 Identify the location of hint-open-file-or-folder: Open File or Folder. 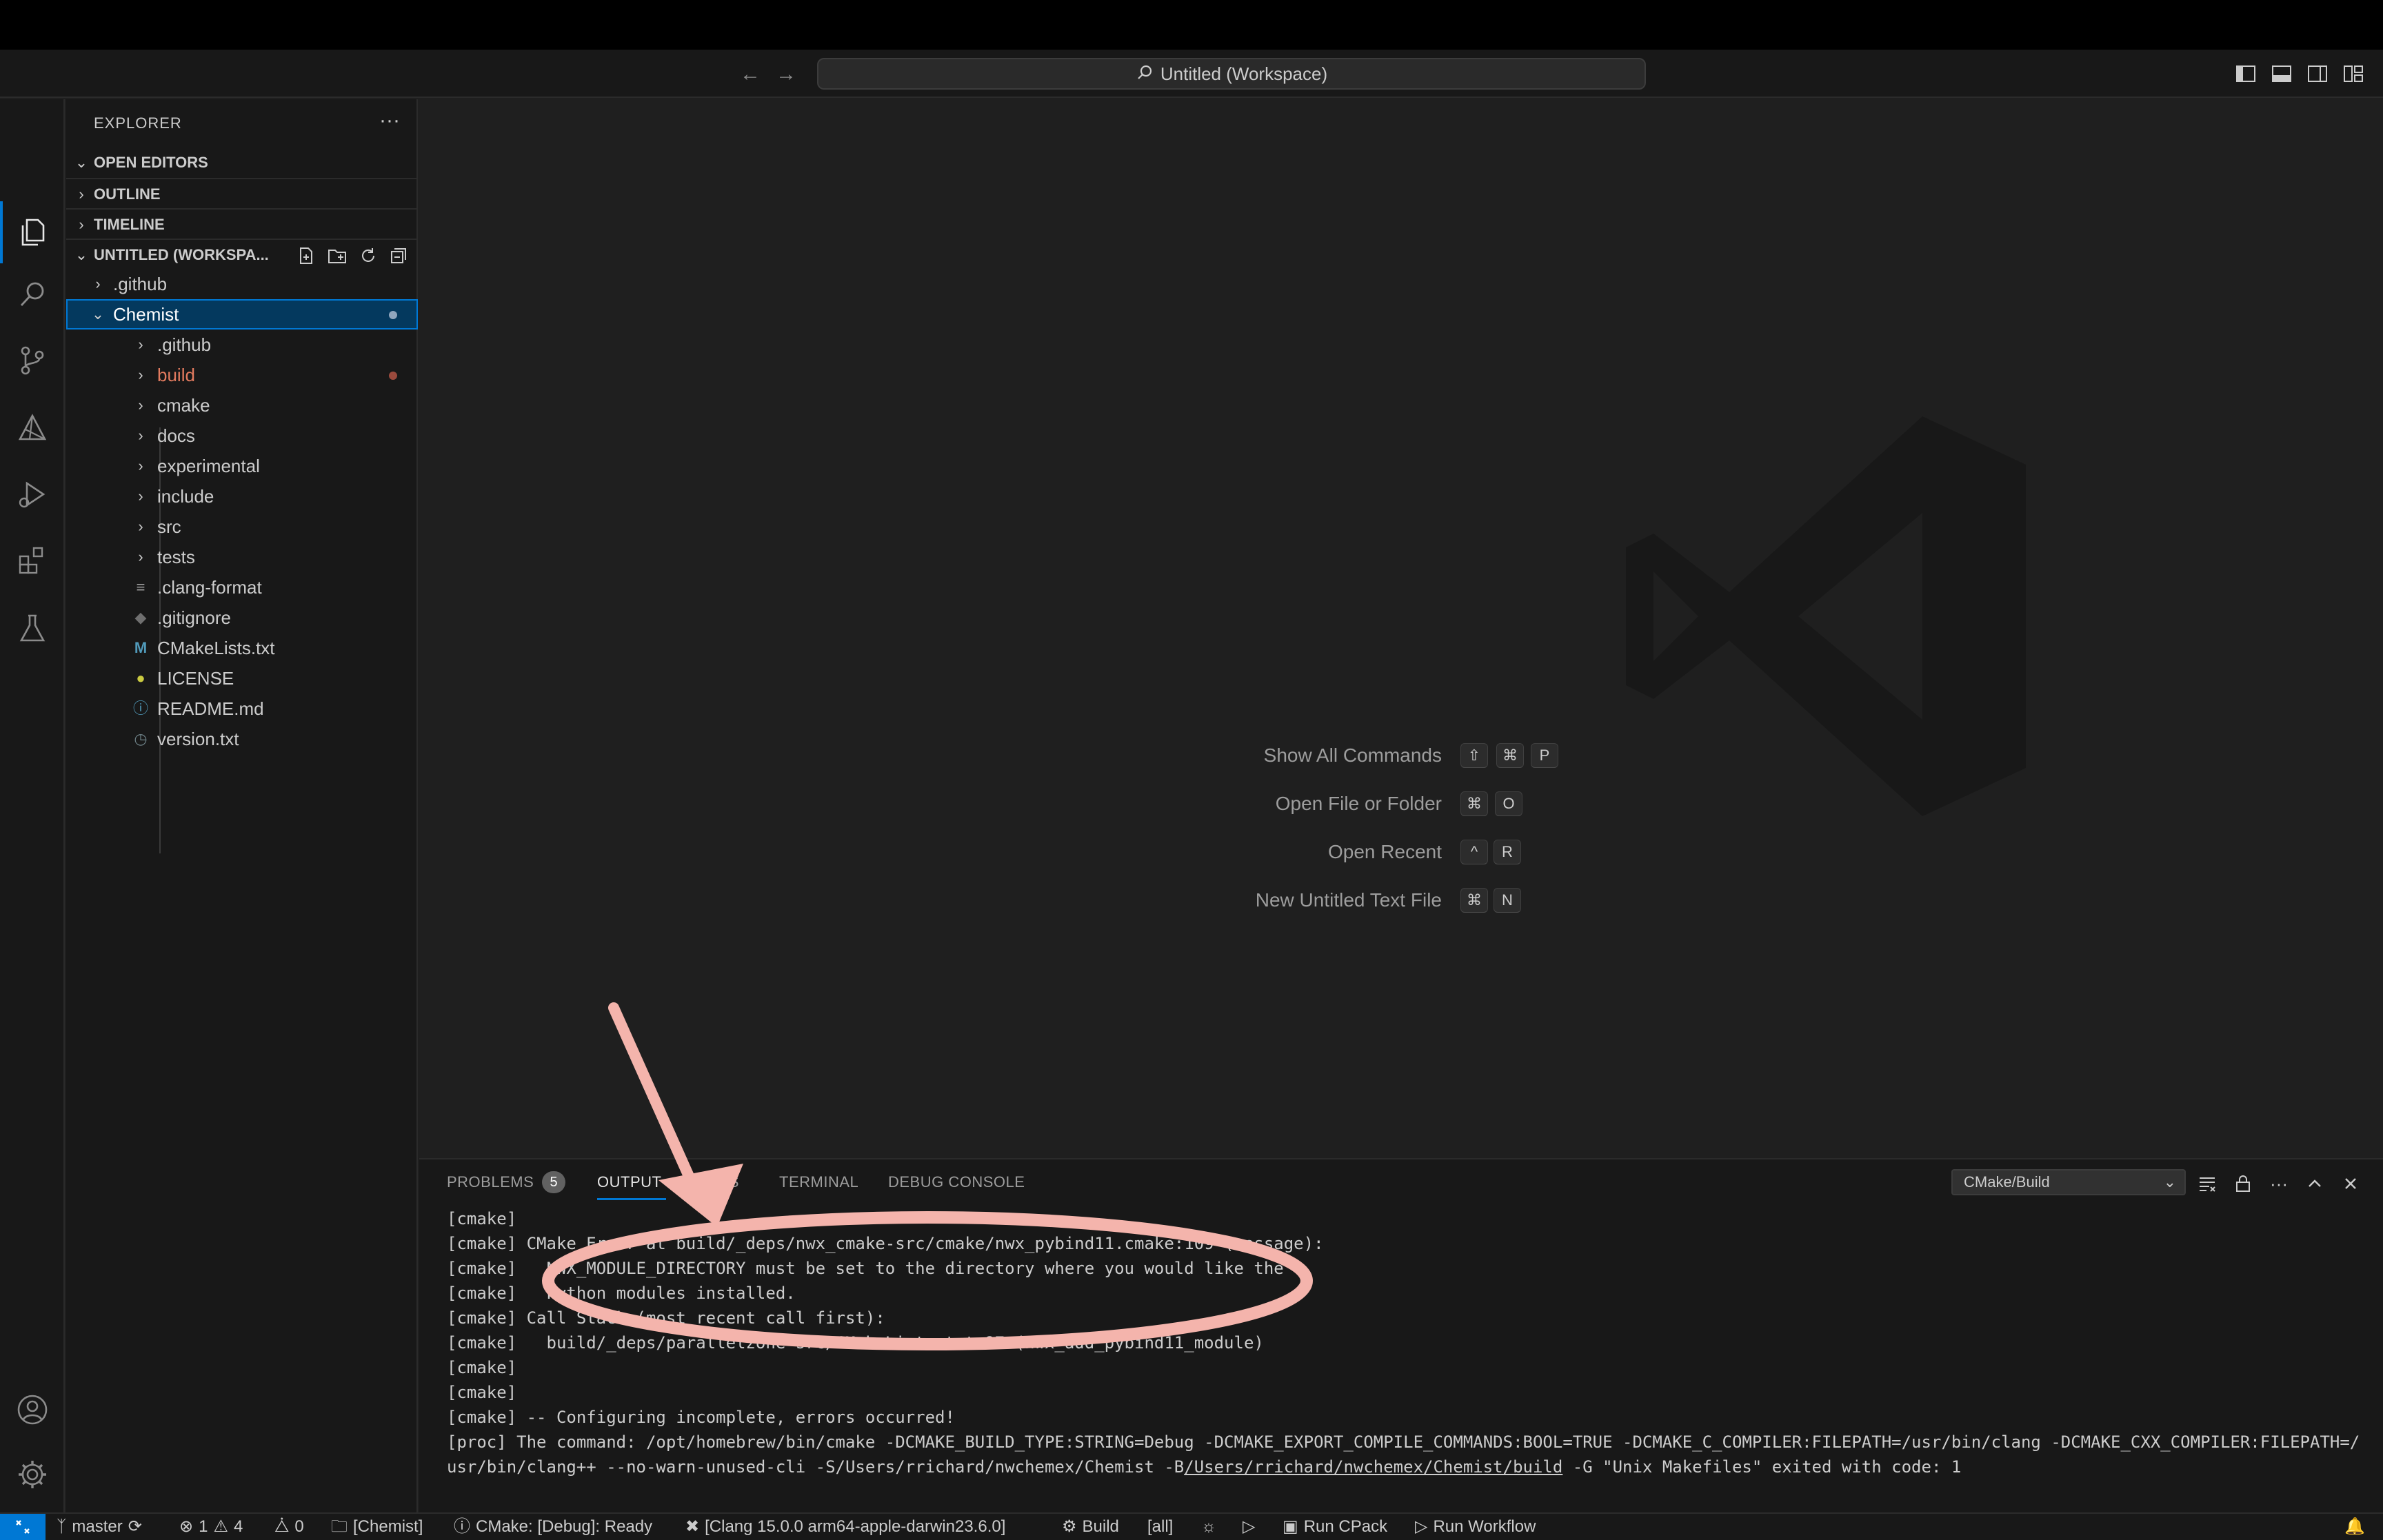
(1359, 804).